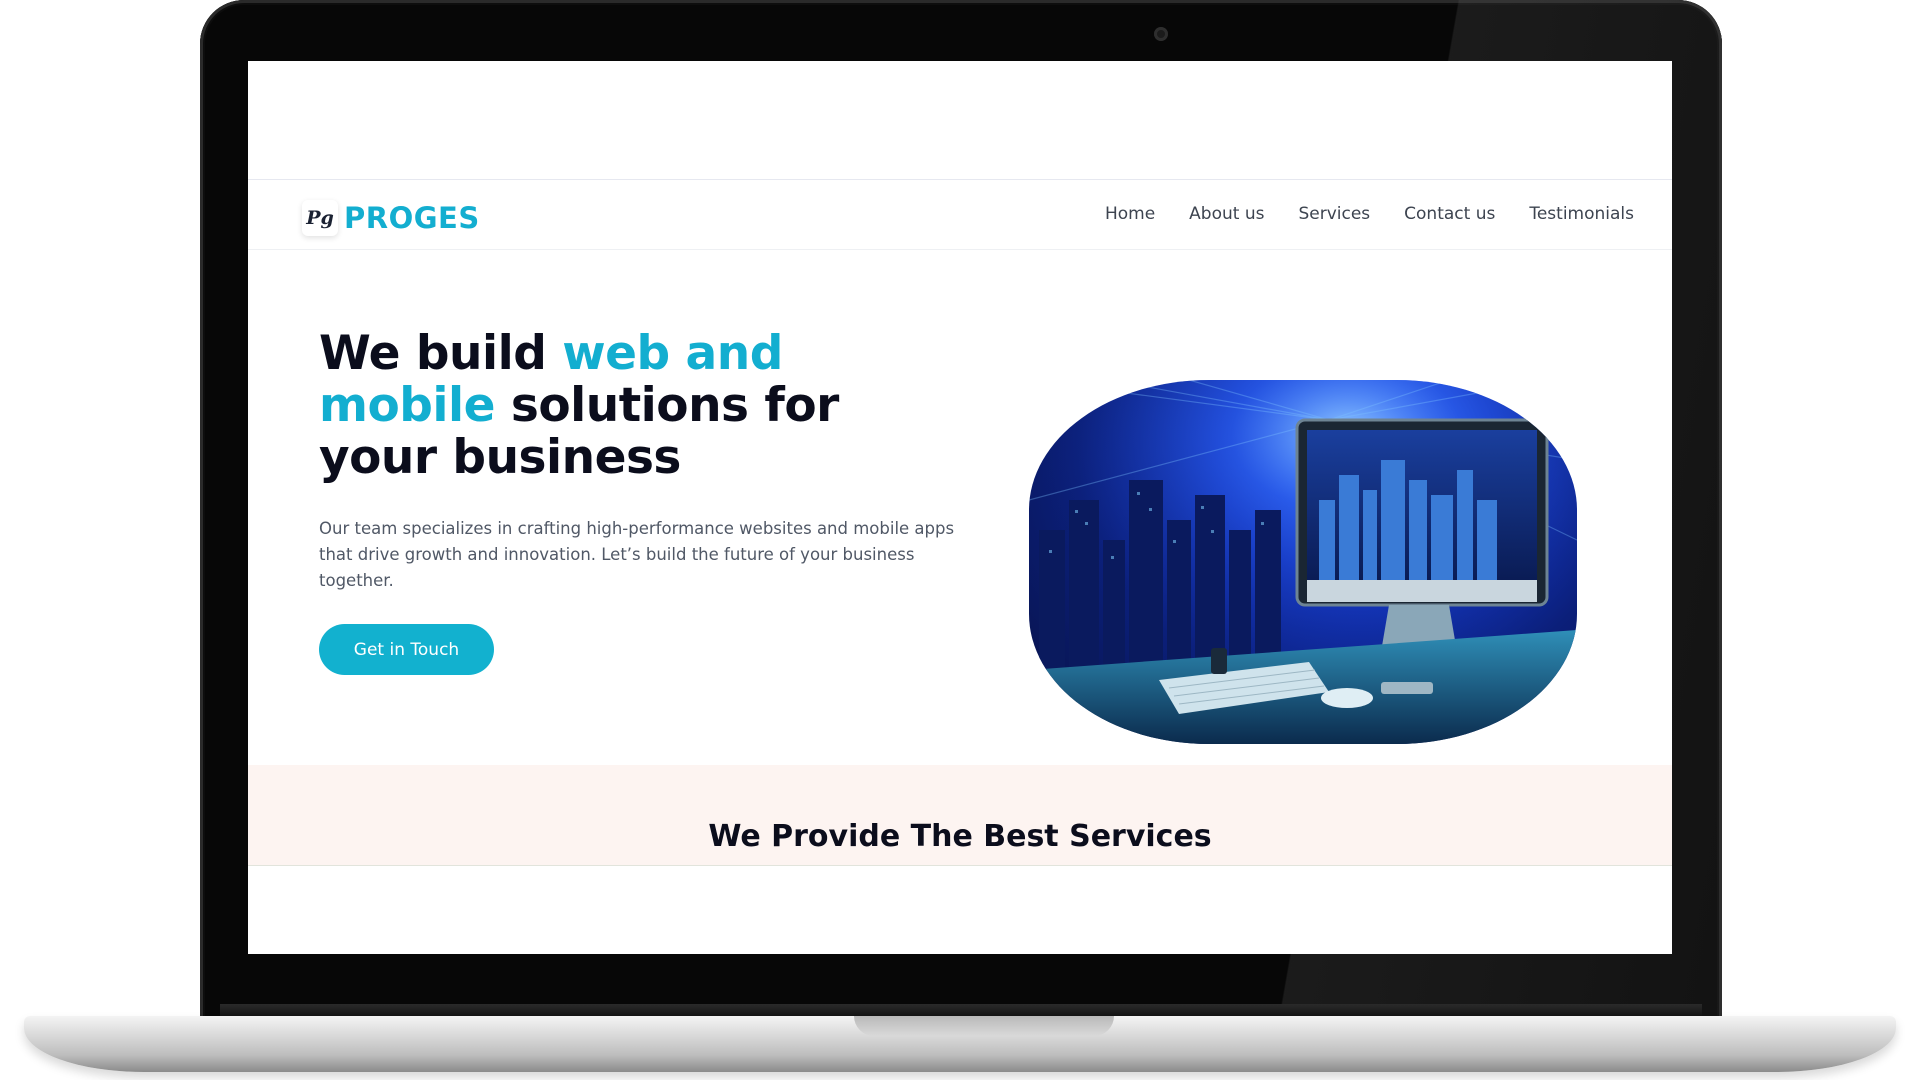  Describe the element at coordinates (960, 120) in the screenshot. I see `top-blank-area` at that location.